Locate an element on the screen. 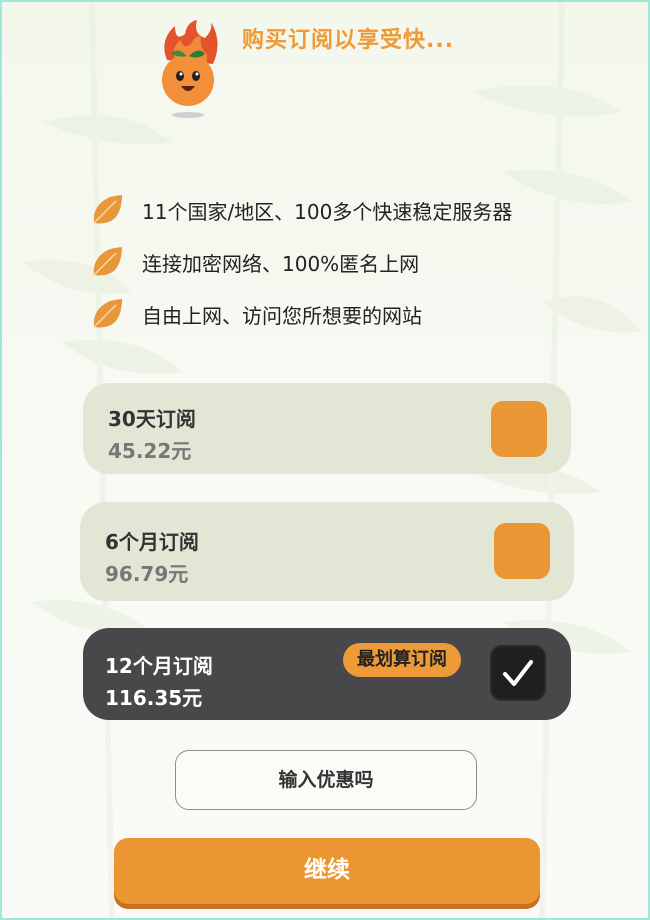  feature-text: 自由上网、访问您所想要的网站 is located at coordinates (282, 315).